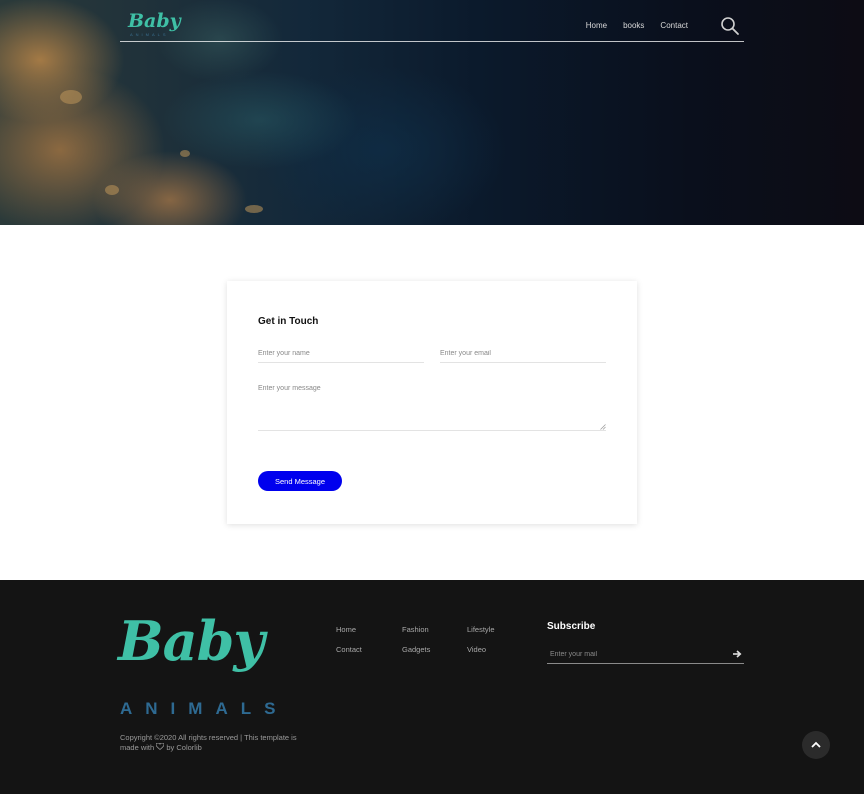 This screenshot has height=794, width=864. Describe the element at coordinates (191, 641) in the screenshot. I see `footer-logo: Baby` at that location.